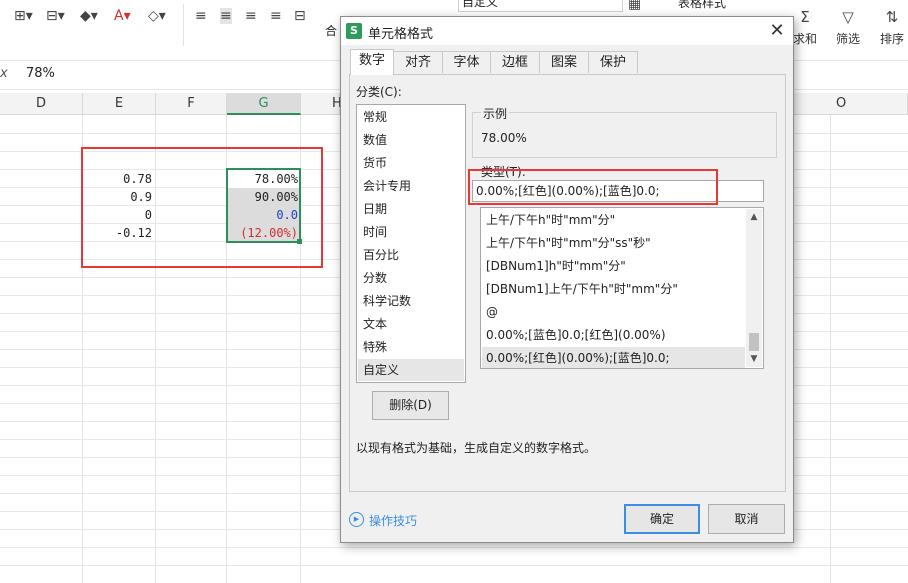 This screenshot has height=583, width=908. What do you see at coordinates (411, 163) in the screenshot?
I see `category-item: 货币` at bounding box center [411, 163].